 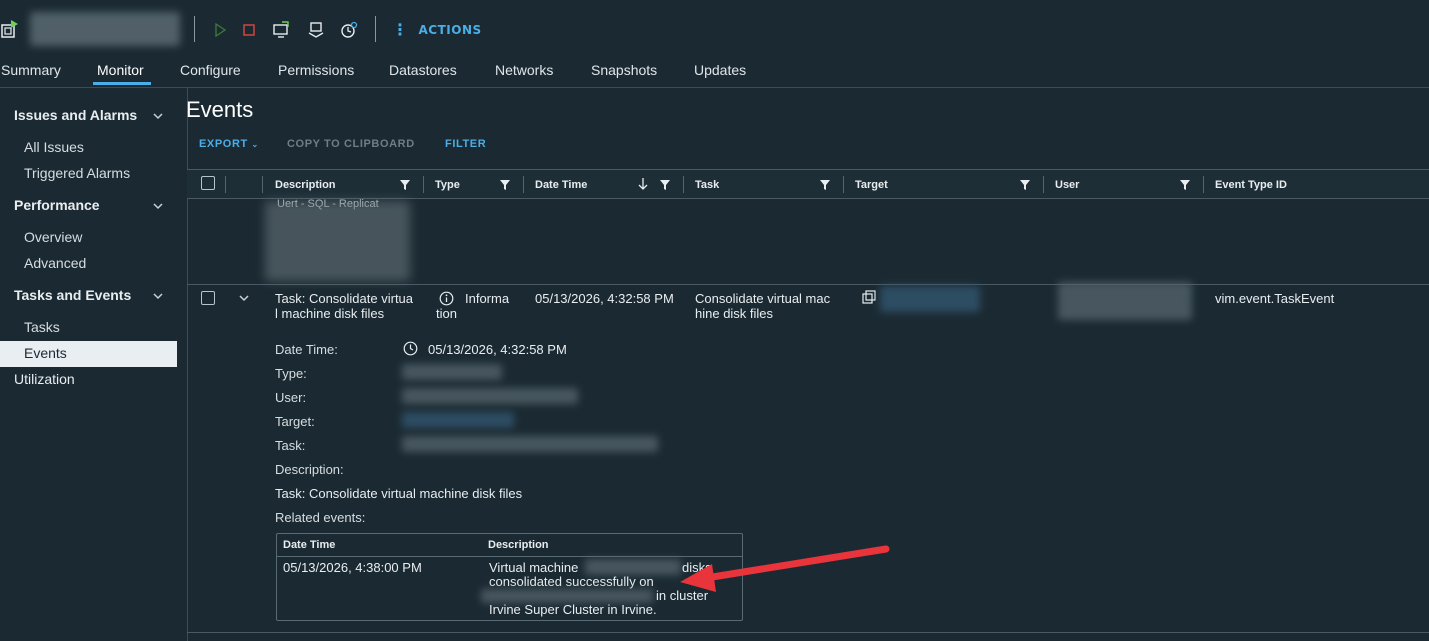 What do you see at coordinates (1251, 185) in the screenshot?
I see `column-label: Event Type ID` at bounding box center [1251, 185].